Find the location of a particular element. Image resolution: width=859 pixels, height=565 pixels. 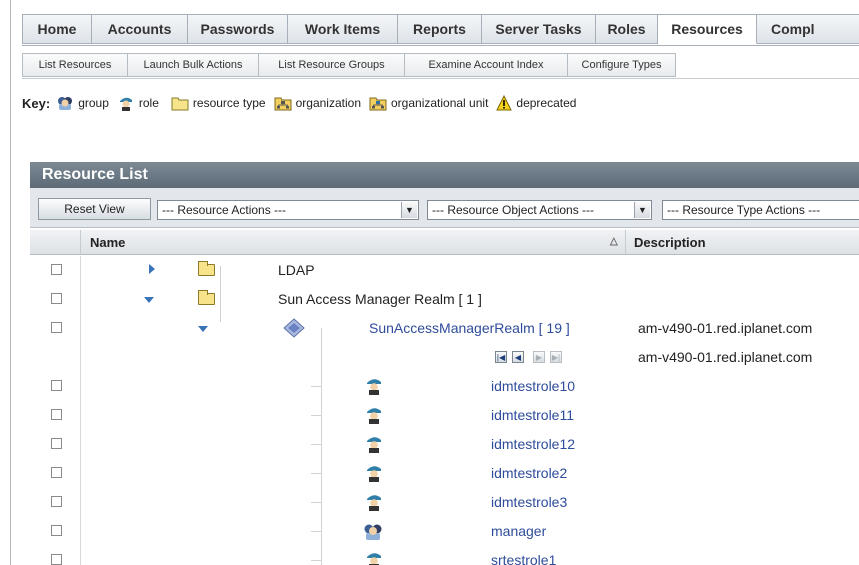

table-row: idmtestrole2 is located at coordinates (444, 473).